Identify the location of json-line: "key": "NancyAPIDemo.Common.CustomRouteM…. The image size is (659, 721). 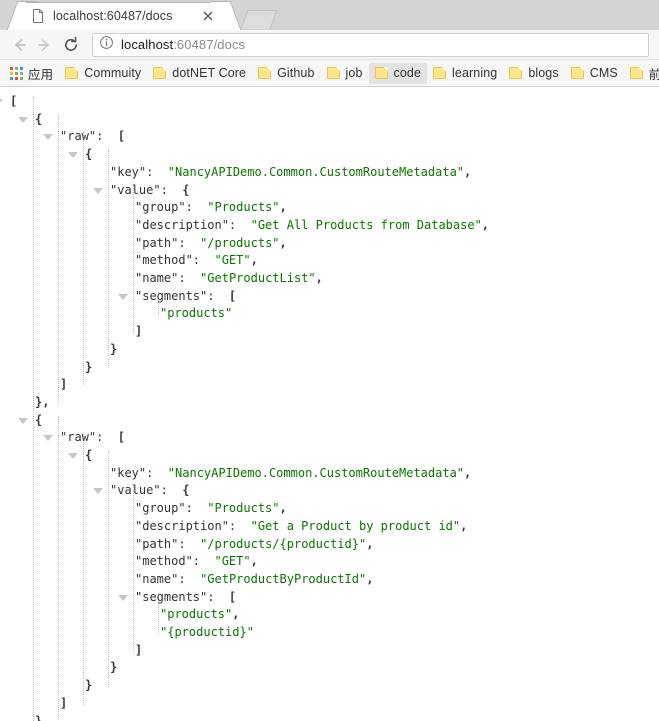
(329, 173).